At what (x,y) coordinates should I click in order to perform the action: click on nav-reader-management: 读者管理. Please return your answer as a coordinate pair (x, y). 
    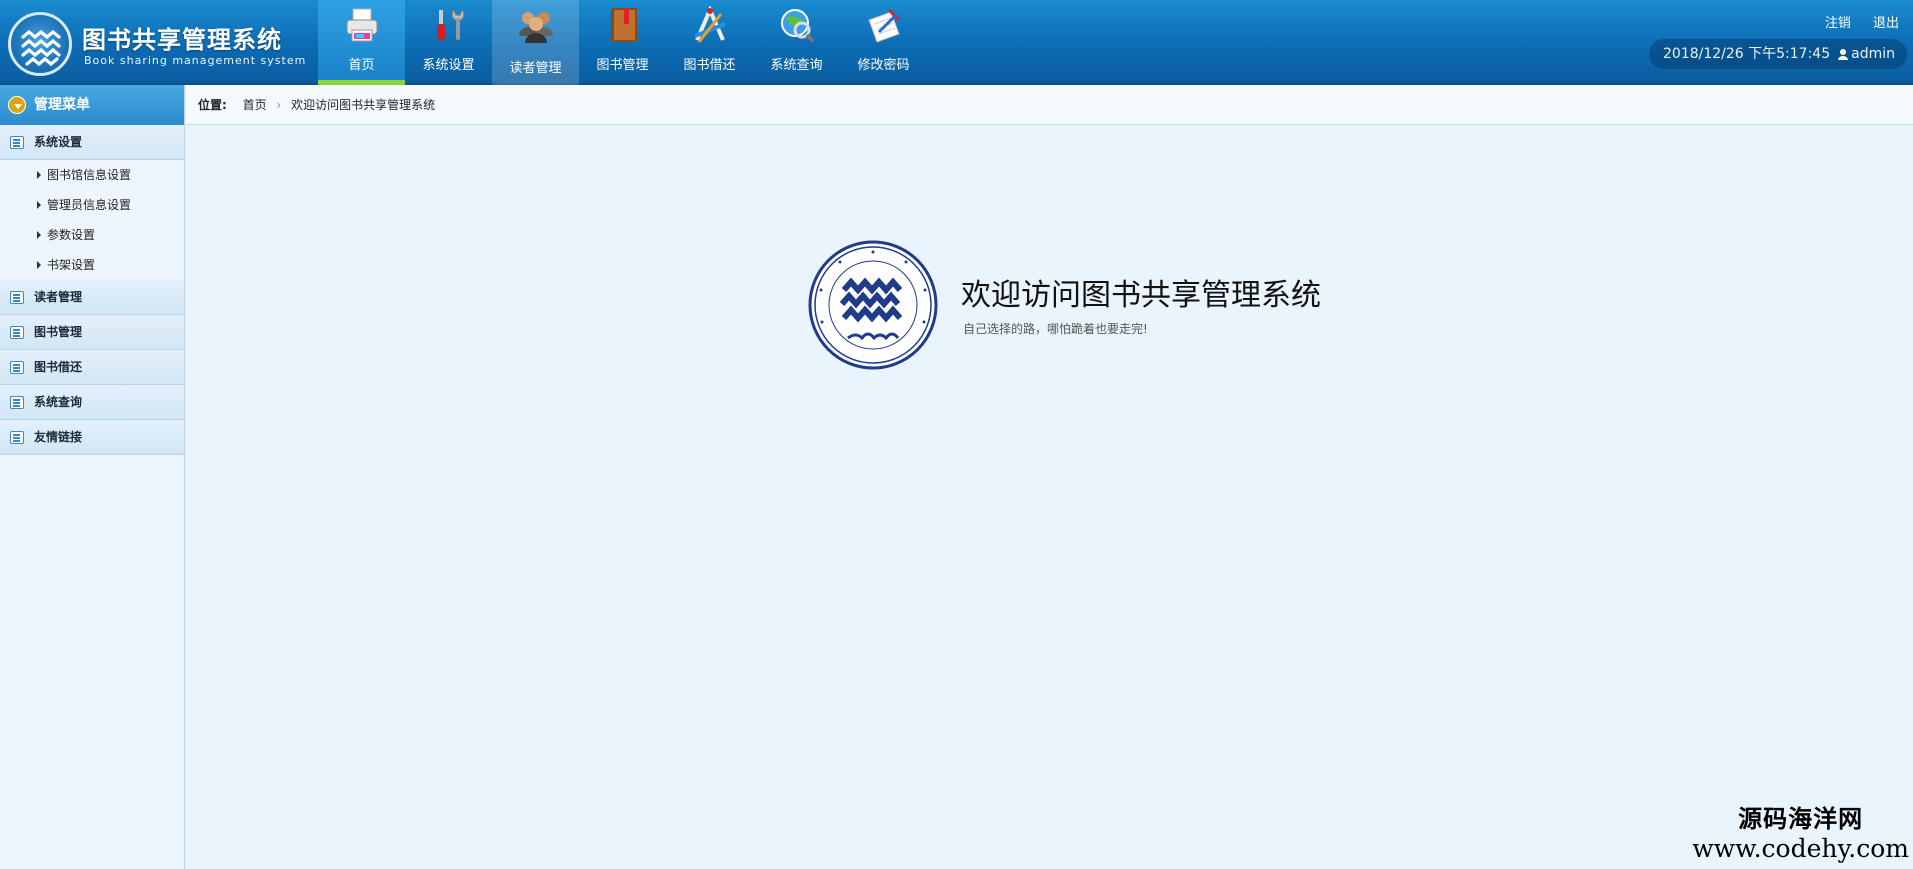
    Looking at the image, I should click on (535, 42).